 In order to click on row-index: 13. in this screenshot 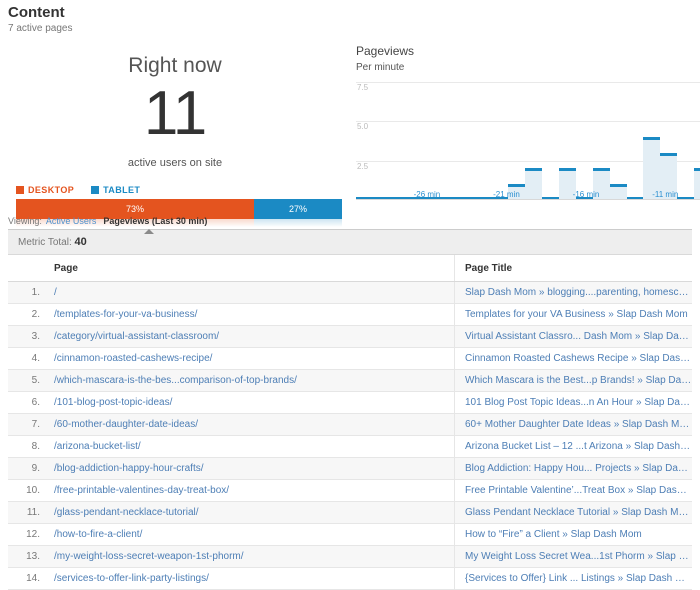, I will do `click(28, 556)`.